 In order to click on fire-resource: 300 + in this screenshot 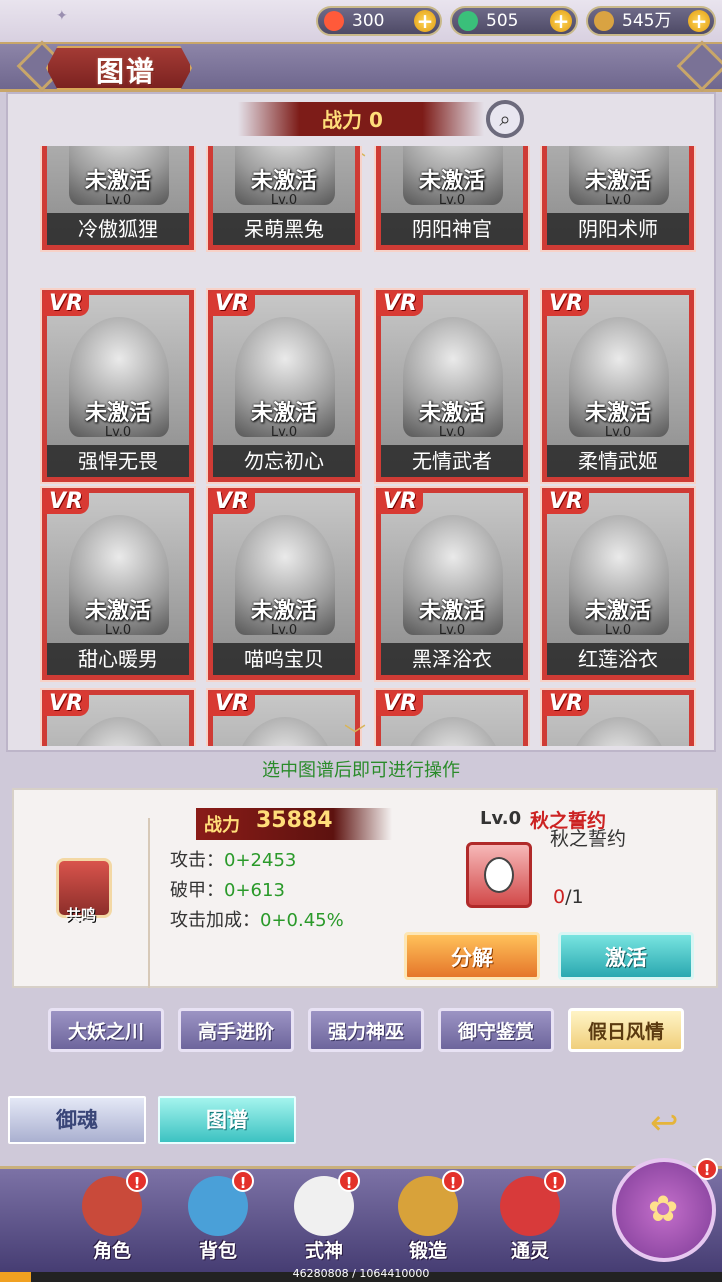, I will do `click(379, 21)`.